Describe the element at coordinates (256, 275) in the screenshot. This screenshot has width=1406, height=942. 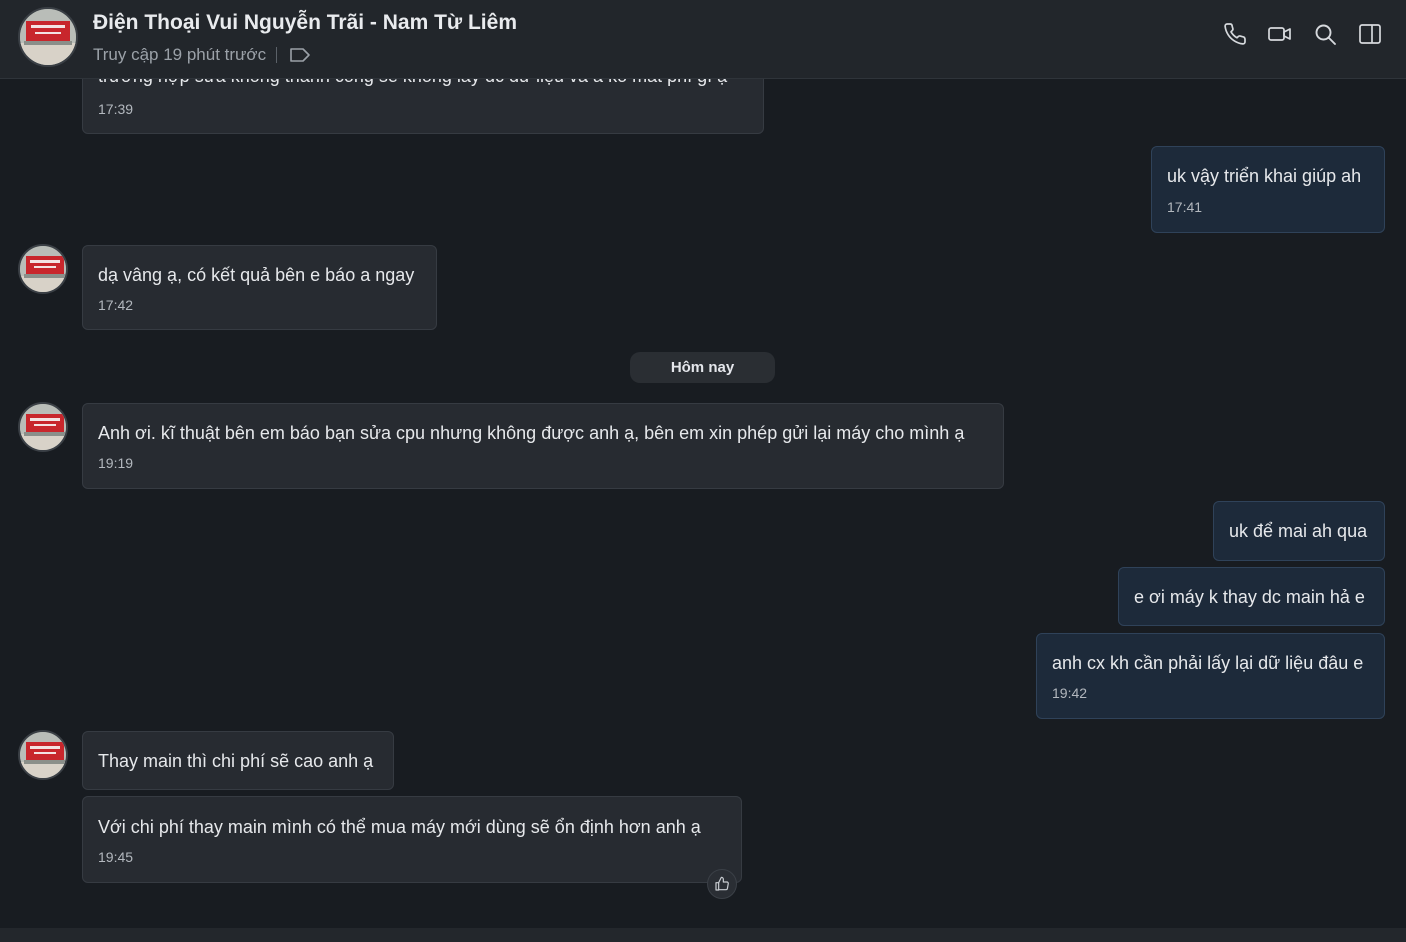
I see `message-text: dạ vâng ạ, có kết quả bên e báo a ngay` at that location.